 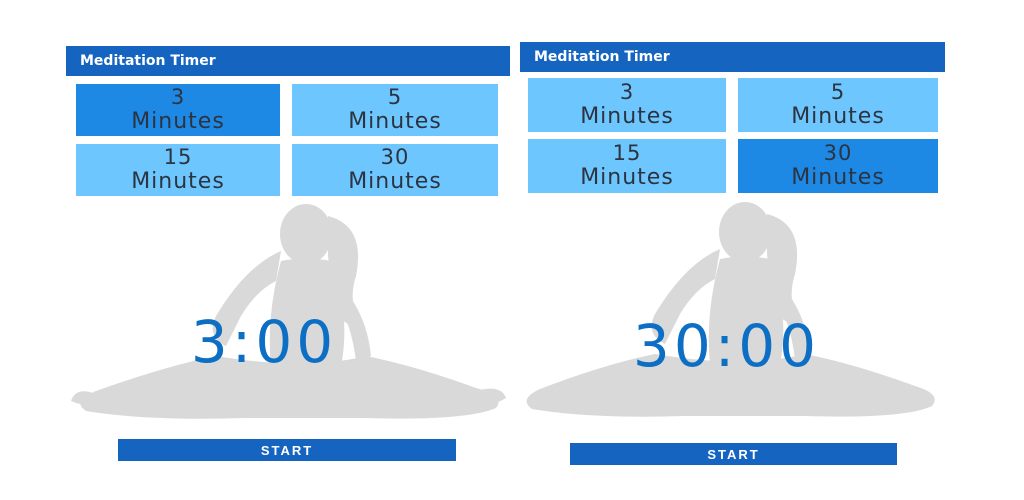 What do you see at coordinates (264, 342) in the screenshot?
I see `countdown-display: 3:00` at bounding box center [264, 342].